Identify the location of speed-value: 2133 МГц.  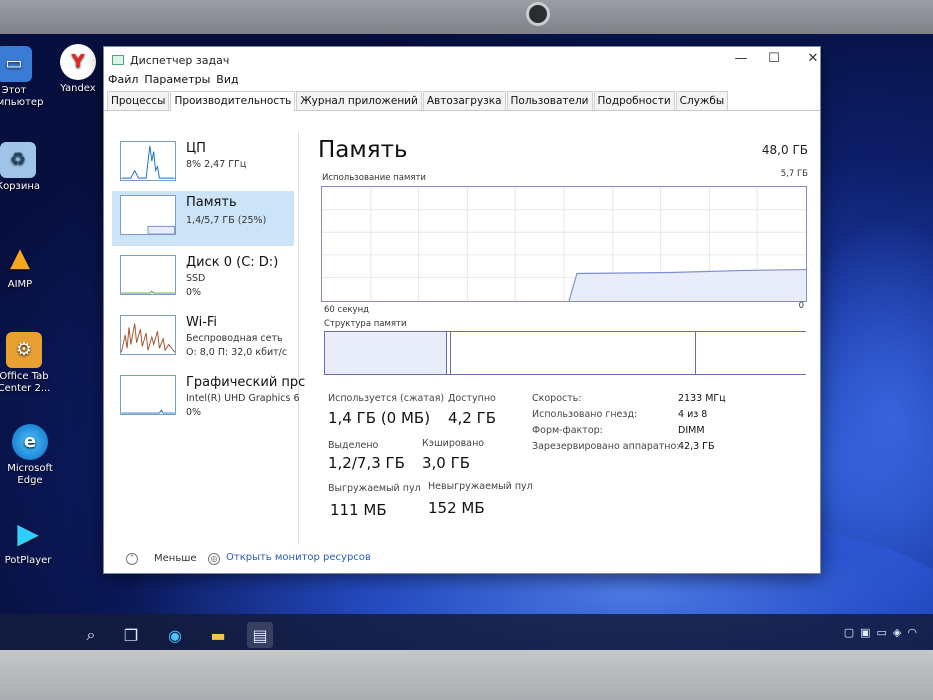
(702, 398).